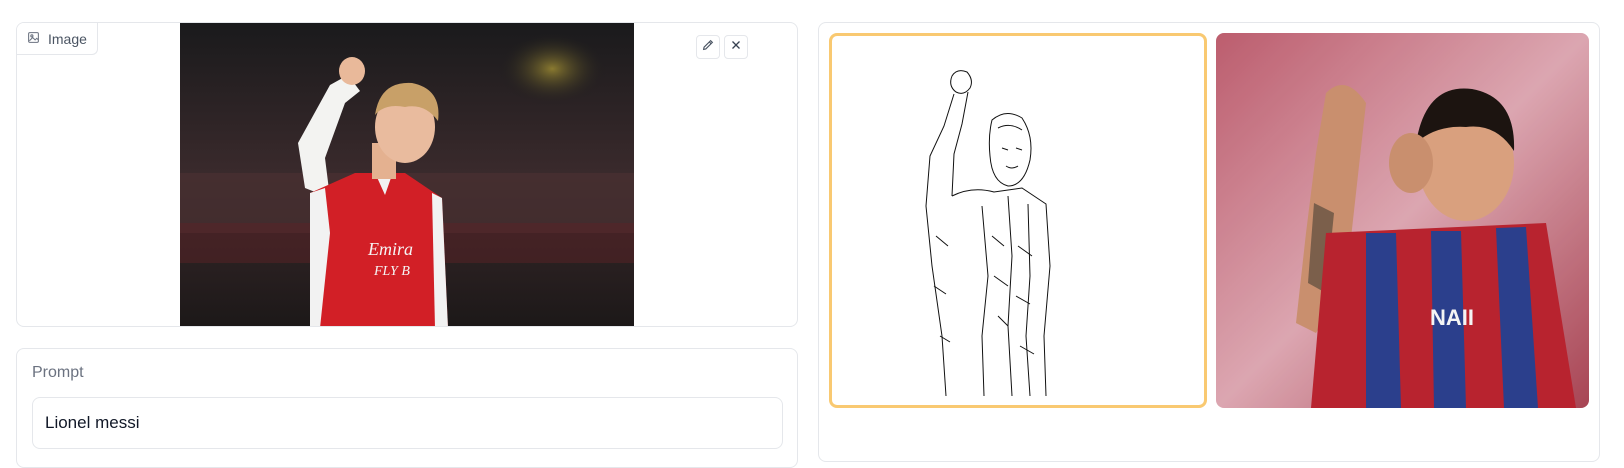 The image size is (1624, 468). Describe the element at coordinates (1452, 317) in the screenshot. I see `svg-text: NAII` at that location.